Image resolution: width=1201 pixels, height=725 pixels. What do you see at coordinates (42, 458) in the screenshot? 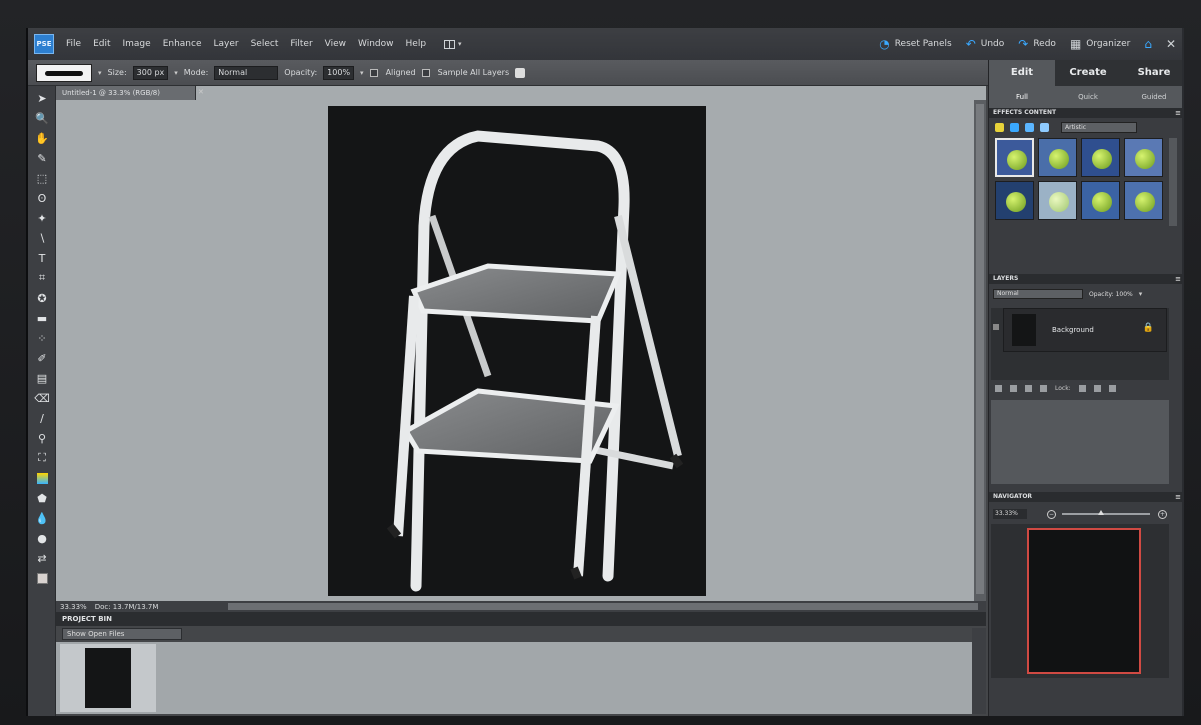
I see `paint-bucket-tool-icon: ⛶` at bounding box center [42, 458].